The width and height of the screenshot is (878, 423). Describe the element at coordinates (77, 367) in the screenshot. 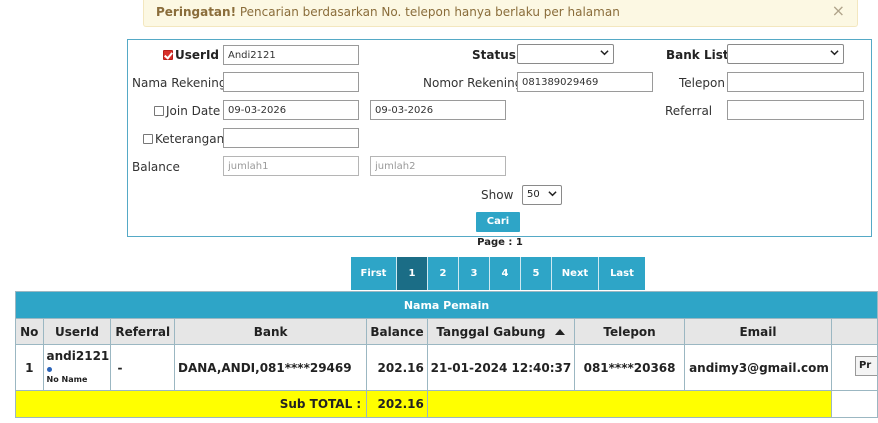

I see `cell-userid: andi2121 No Name` at that location.